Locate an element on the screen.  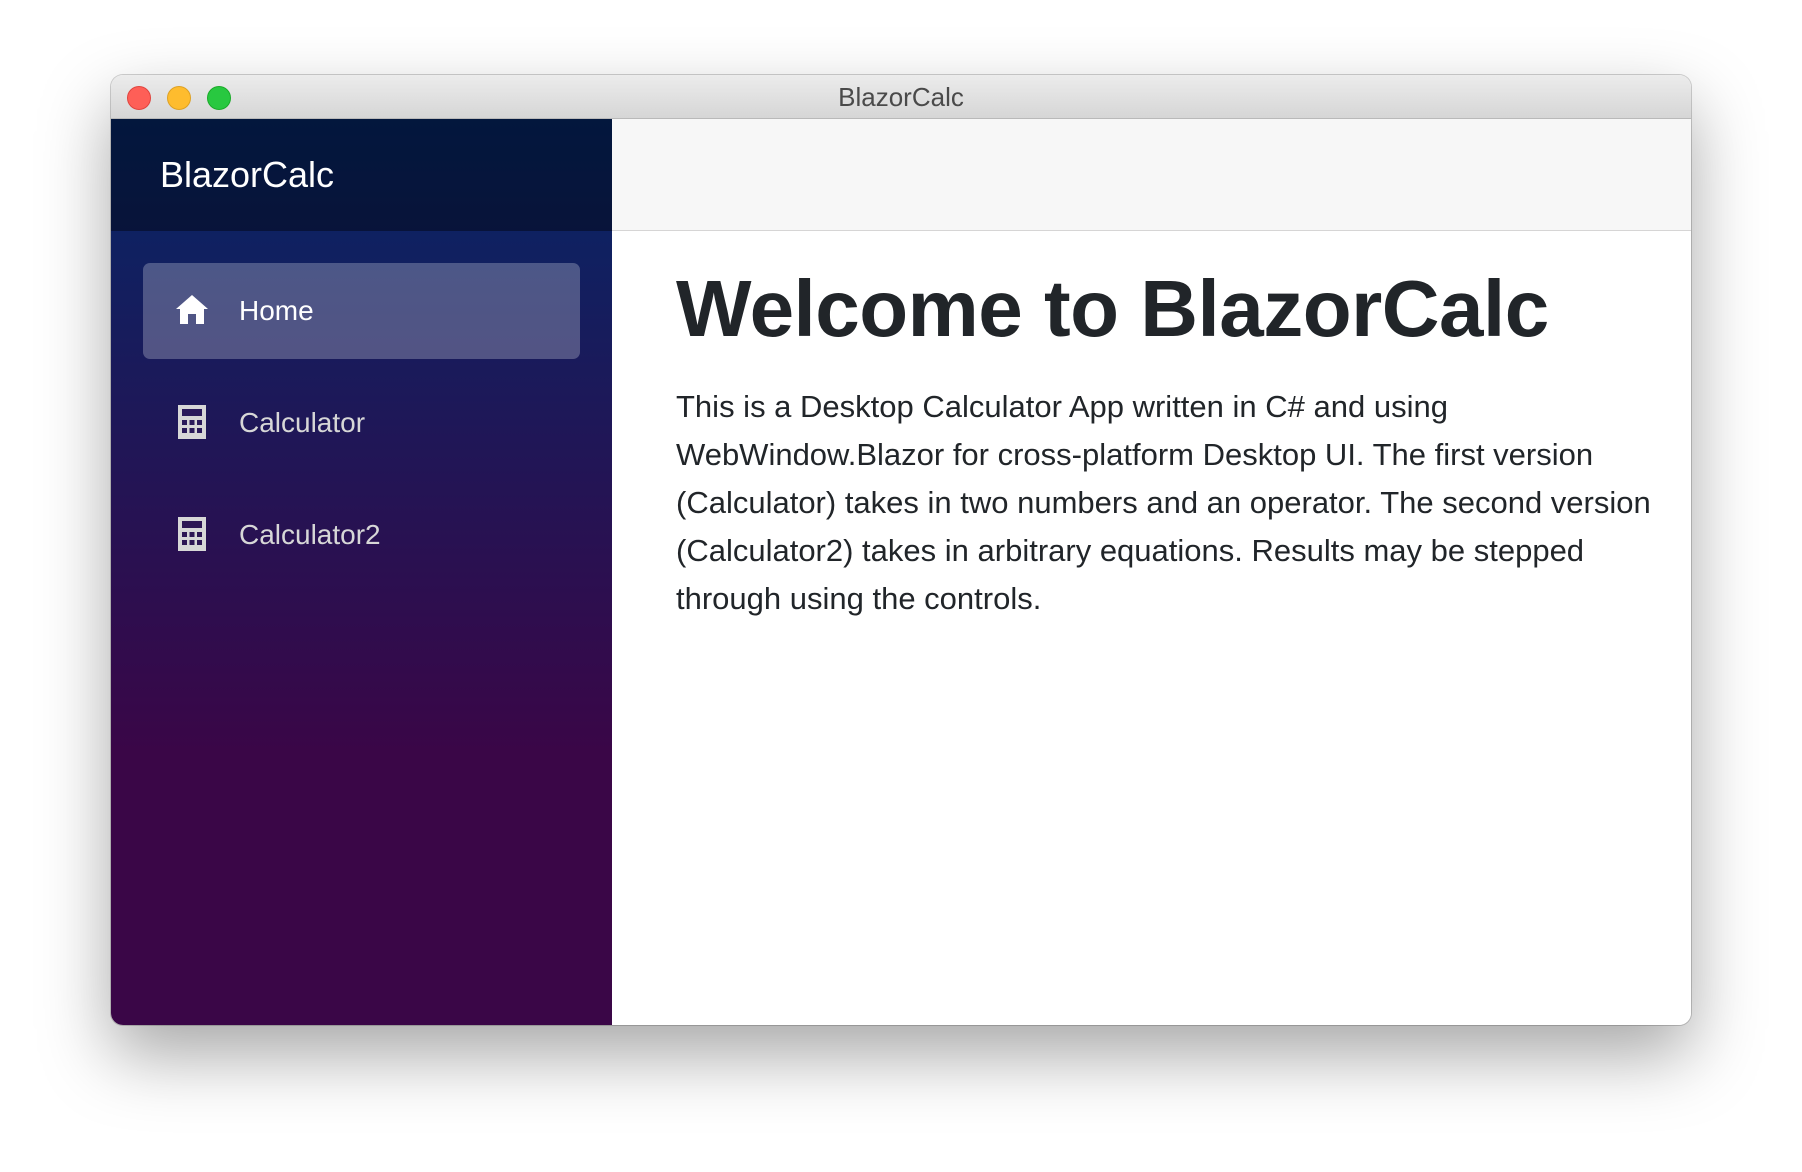
nav-item-label: Calculator is located at coordinates (302, 422).